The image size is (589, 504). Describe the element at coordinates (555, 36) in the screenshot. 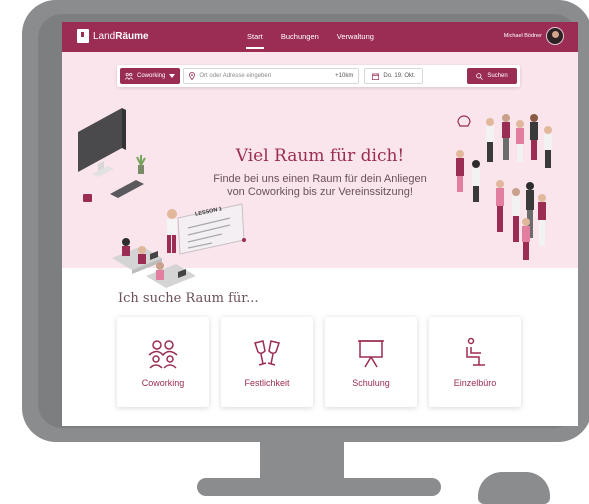

I see `avatar` at that location.